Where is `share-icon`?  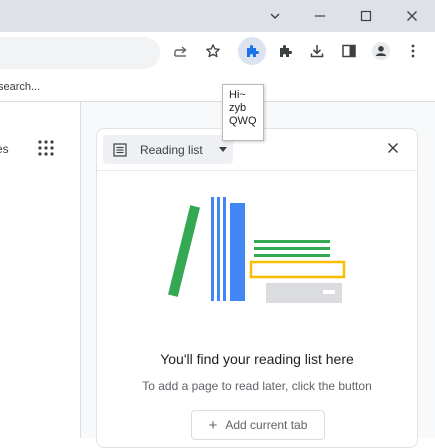
share-icon is located at coordinates (180, 51).